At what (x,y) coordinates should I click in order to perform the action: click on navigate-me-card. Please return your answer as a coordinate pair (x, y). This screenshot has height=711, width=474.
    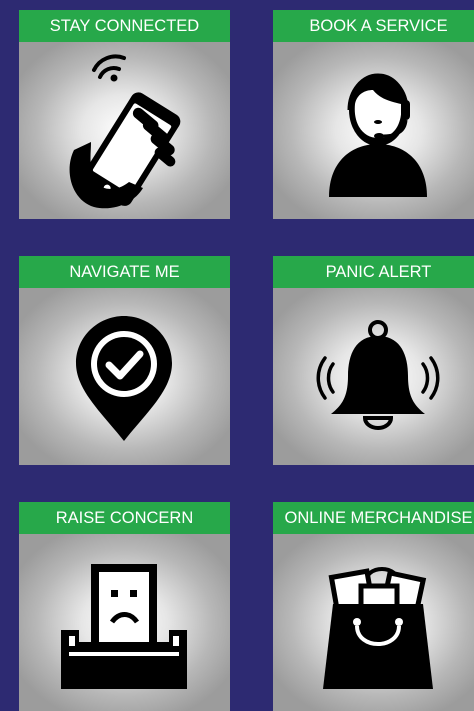
    Looking at the image, I should click on (124, 376).